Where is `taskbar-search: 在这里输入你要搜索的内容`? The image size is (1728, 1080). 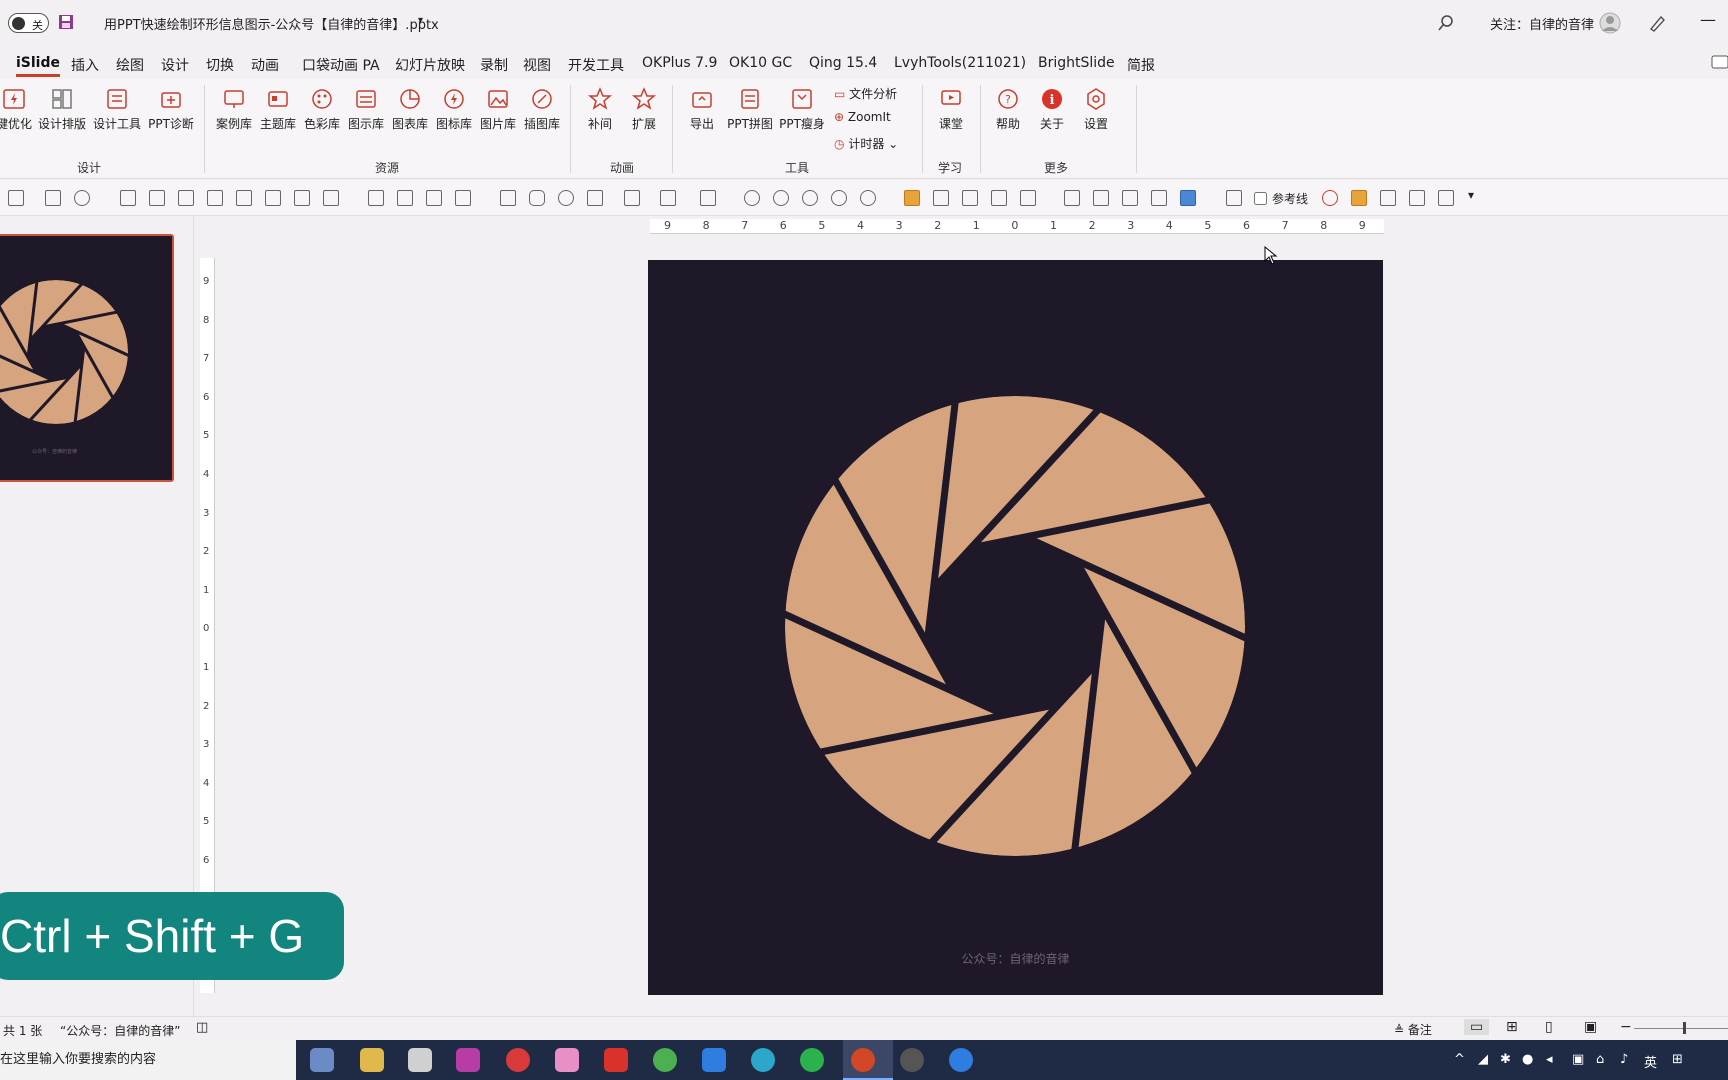
taskbar-search: 在这里输入你要搜索的内容 is located at coordinates (148, 1060).